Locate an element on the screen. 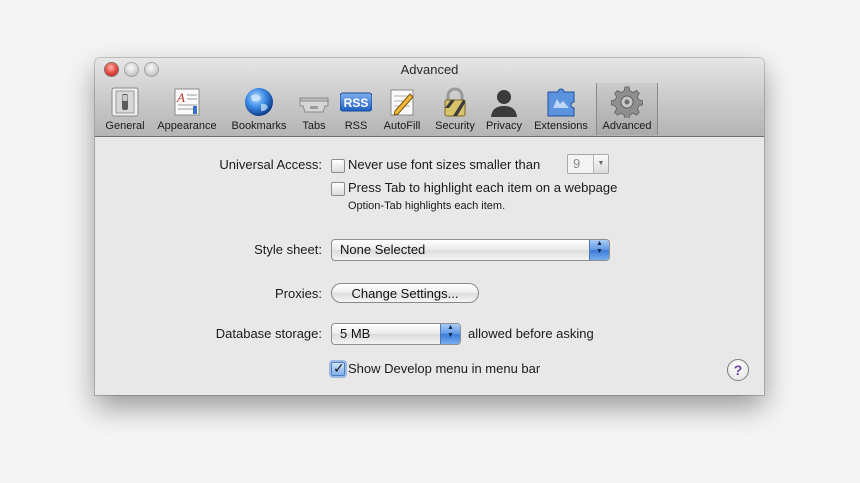 The image size is (860, 483). lock-icon is located at coordinates (455, 102).